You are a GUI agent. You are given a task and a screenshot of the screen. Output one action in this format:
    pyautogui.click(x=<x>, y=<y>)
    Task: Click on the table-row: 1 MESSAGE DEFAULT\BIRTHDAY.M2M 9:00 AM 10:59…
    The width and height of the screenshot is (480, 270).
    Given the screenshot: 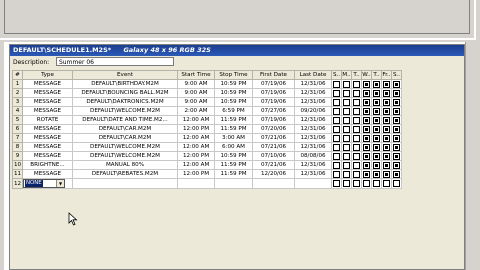 What is the action you would take?
    pyautogui.click(x=207, y=84)
    